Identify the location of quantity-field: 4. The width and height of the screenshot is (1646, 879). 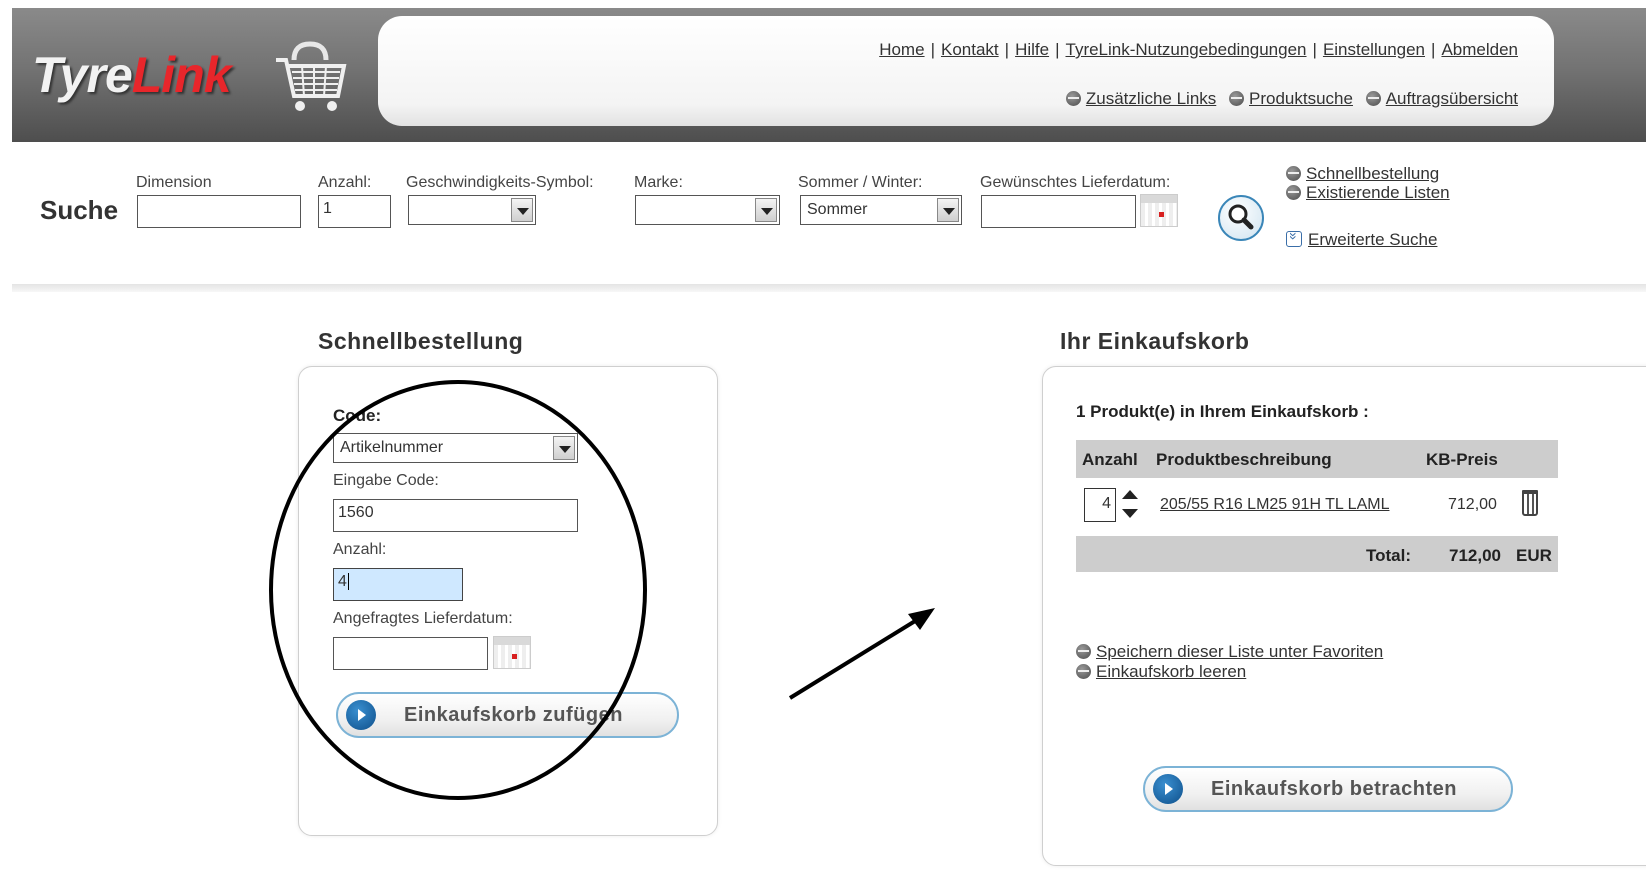
(398, 584).